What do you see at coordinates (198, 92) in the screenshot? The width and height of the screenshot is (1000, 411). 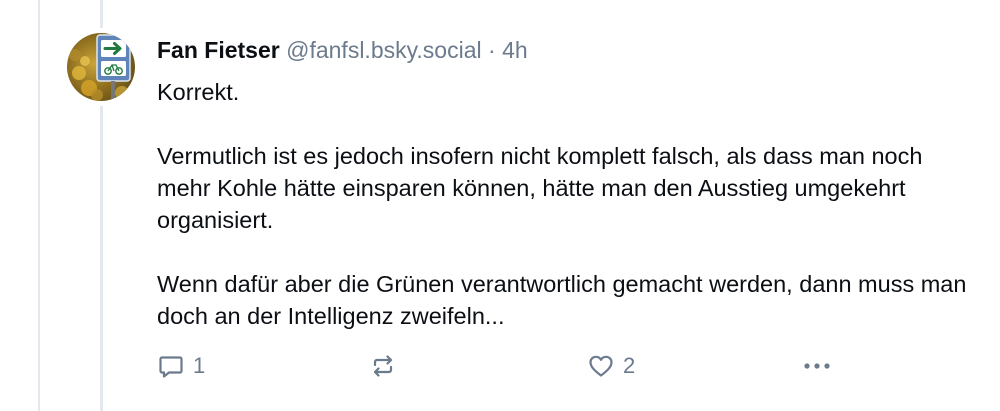 I see `post-paragraph: Korrekt.` at bounding box center [198, 92].